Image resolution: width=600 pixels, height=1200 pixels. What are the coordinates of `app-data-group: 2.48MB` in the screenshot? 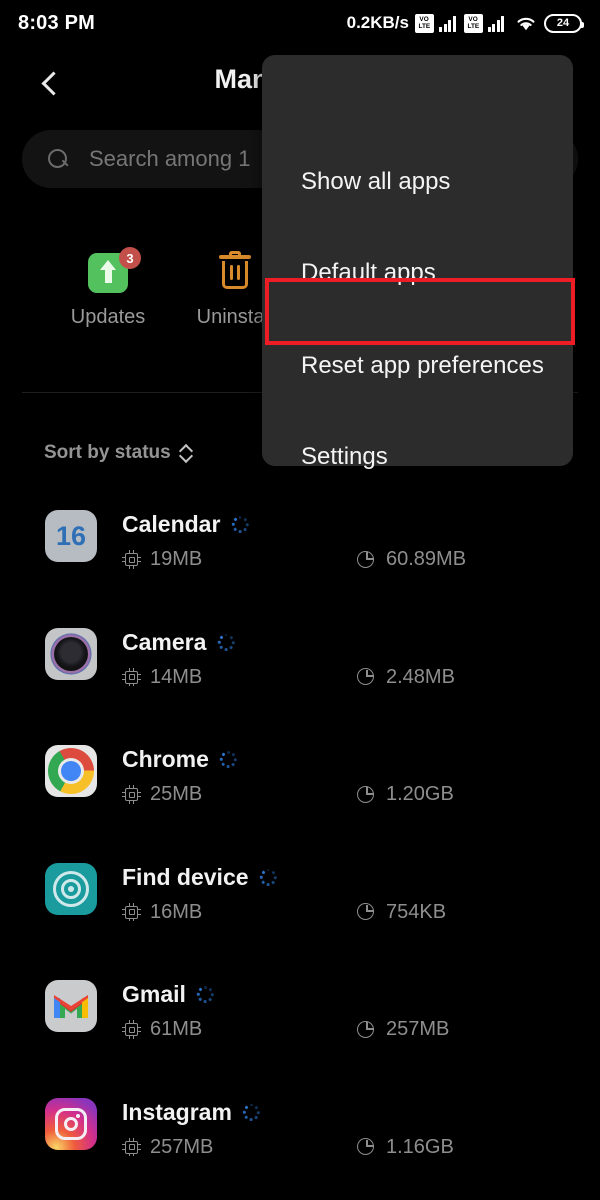 It's located at (406, 677).